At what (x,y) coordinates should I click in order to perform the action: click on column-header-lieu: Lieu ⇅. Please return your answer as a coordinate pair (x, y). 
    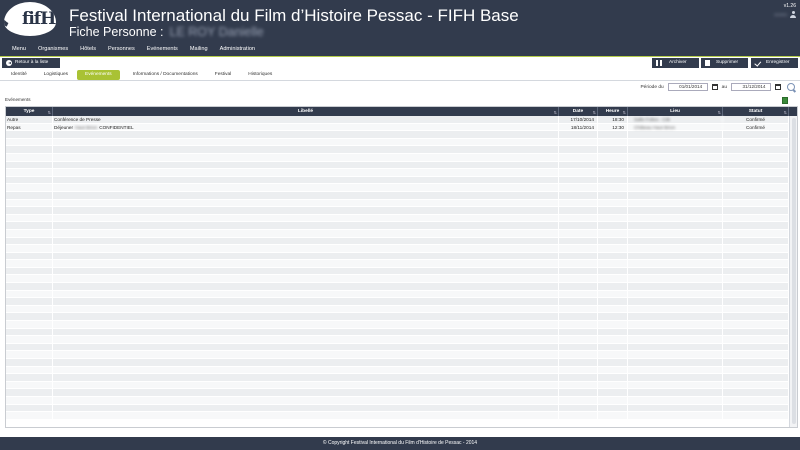
    Looking at the image, I should click on (675, 111).